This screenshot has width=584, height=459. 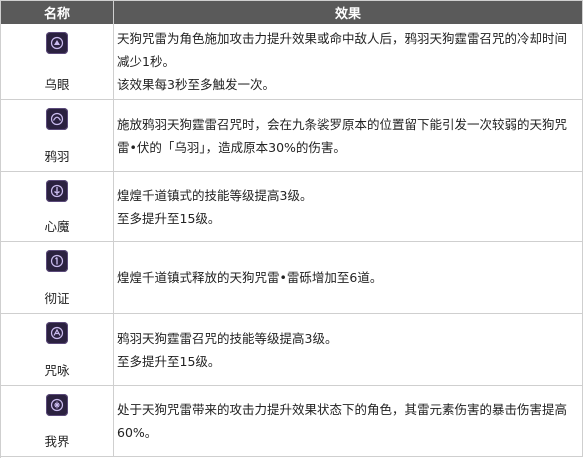 What do you see at coordinates (196, 84) in the screenshot?
I see `effect-line: 该效果每3秒至多触发一次。` at bounding box center [196, 84].